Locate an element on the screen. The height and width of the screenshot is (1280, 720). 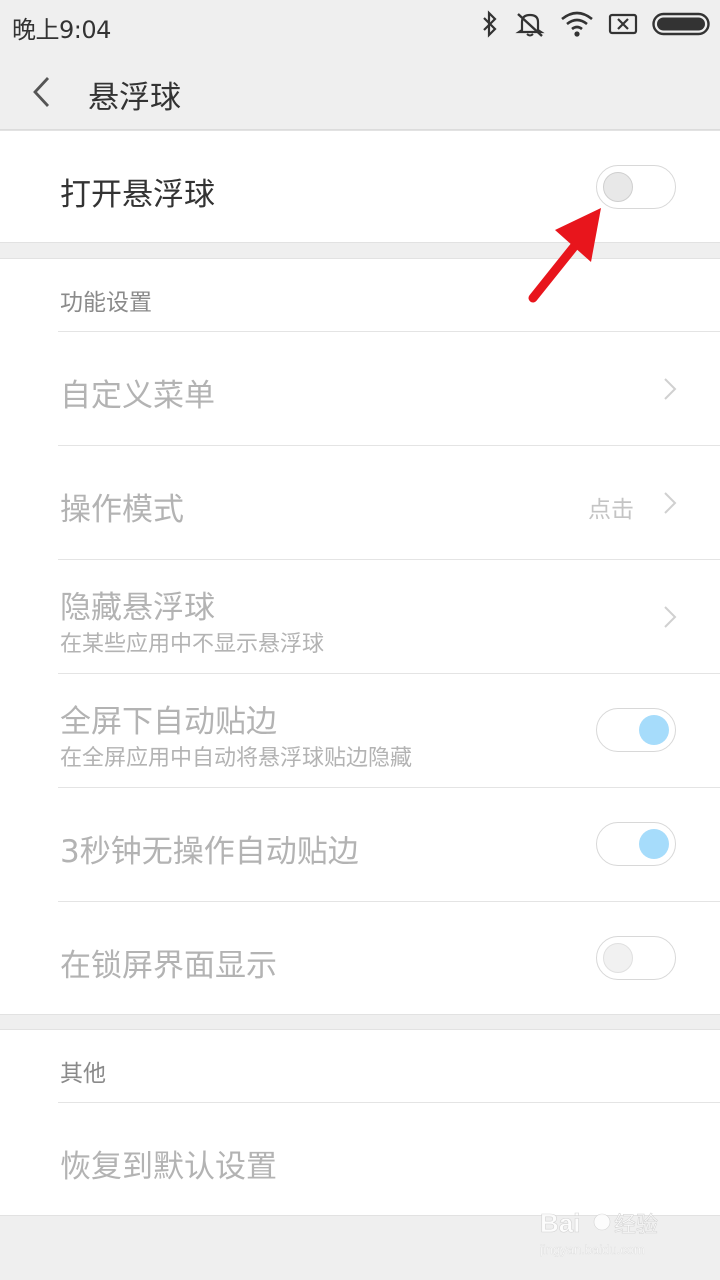
idle-edge-label: 3秒钟无操作自动贴边 is located at coordinates (209, 852).